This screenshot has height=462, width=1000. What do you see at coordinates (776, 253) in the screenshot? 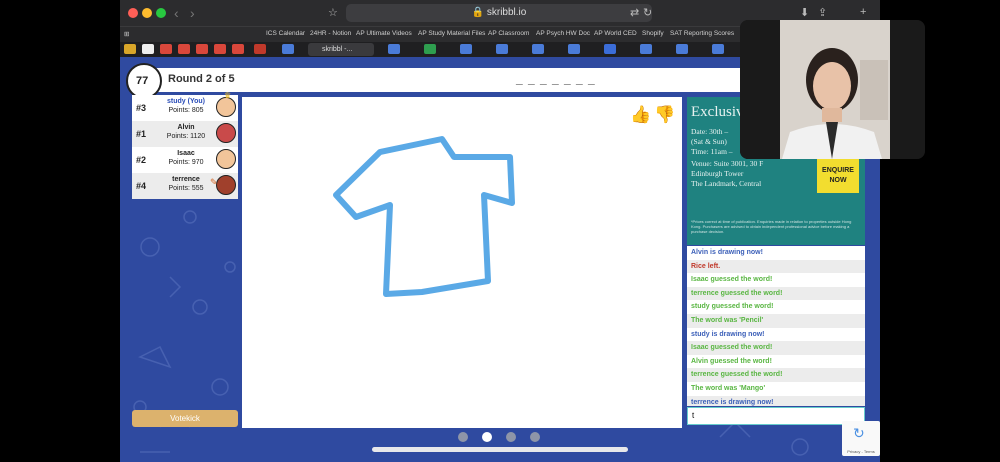
I see `chat-message: Alvin is drawing now!` at bounding box center [776, 253].